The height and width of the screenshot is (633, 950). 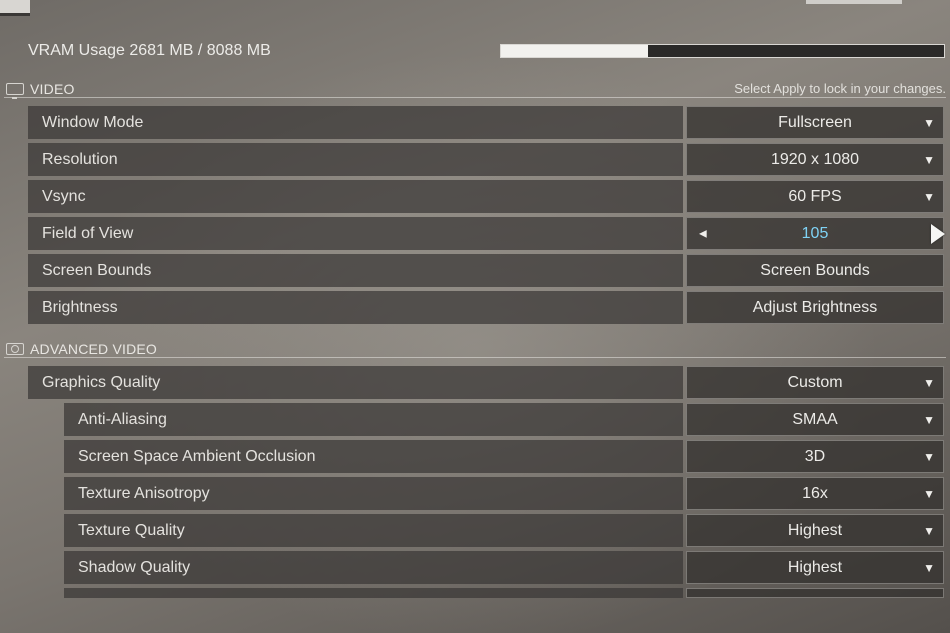 I want to click on adjust-brightness-button: Adjust Brightness, so click(x=815, y=307).